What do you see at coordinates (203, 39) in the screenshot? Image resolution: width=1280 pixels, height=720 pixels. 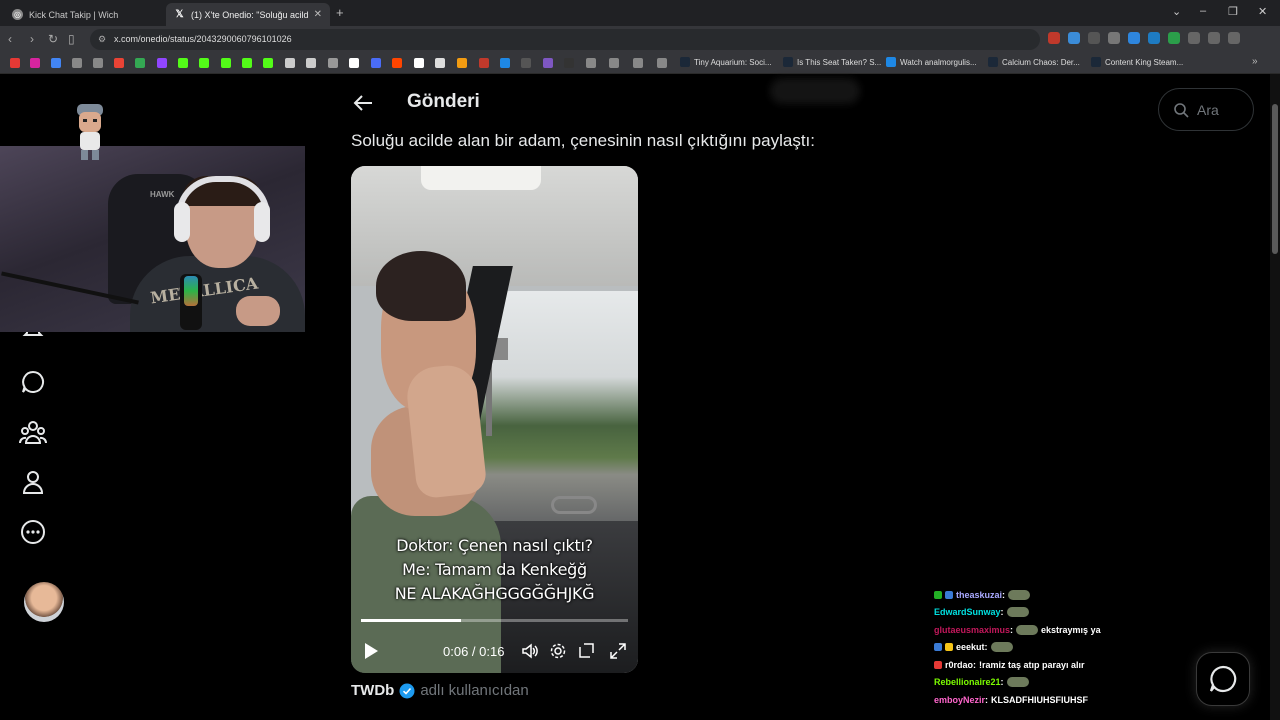 I see `url-text: x.com/onedio/status/2043290060796101026` at bounding box center [203, 39].